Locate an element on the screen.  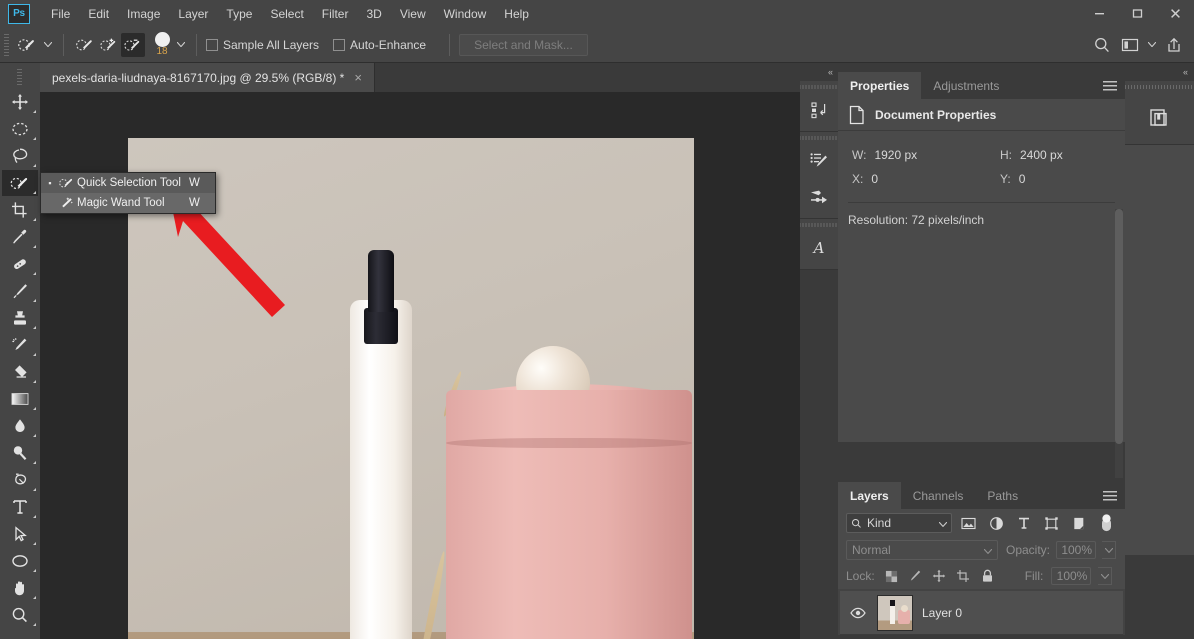
menu-window: Window is located at coordinates (465, 14).